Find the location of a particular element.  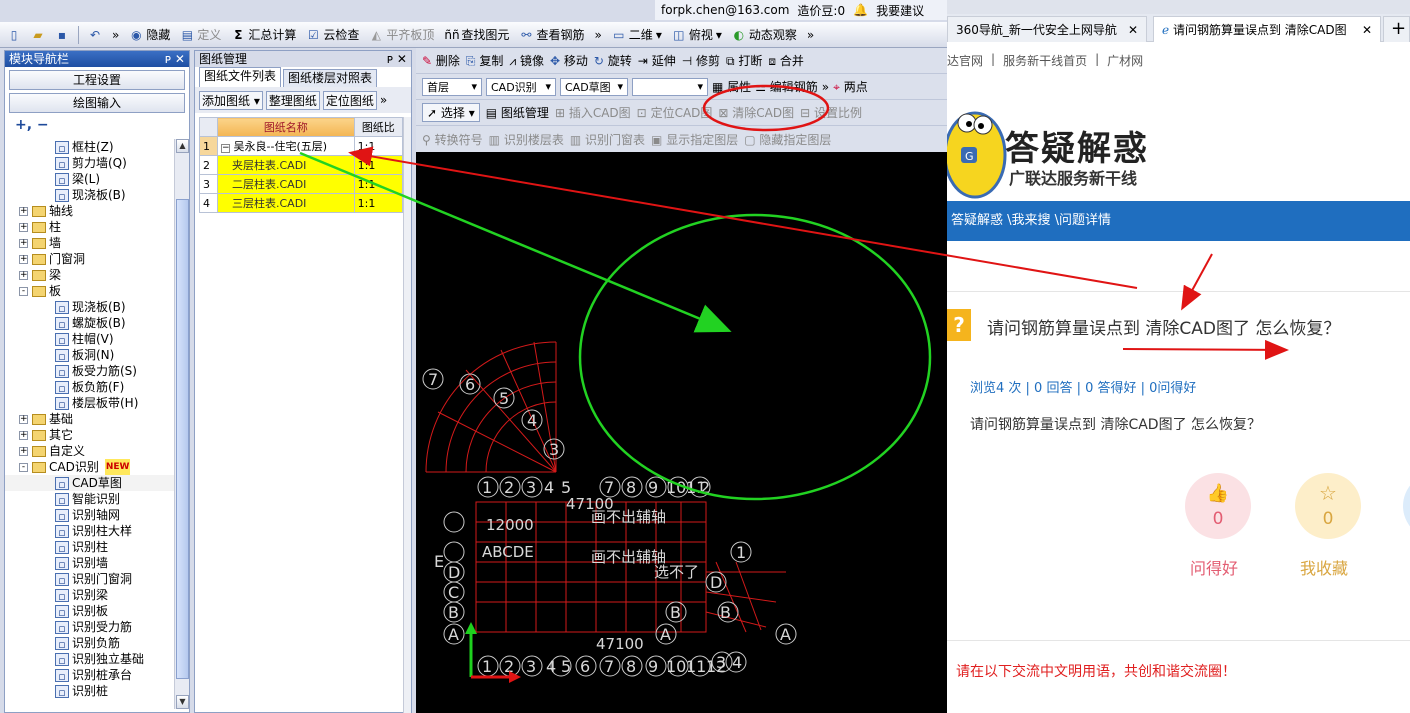

drawing-name-cell: 夹层柱表.CADI is located at coordinates (286, 165).